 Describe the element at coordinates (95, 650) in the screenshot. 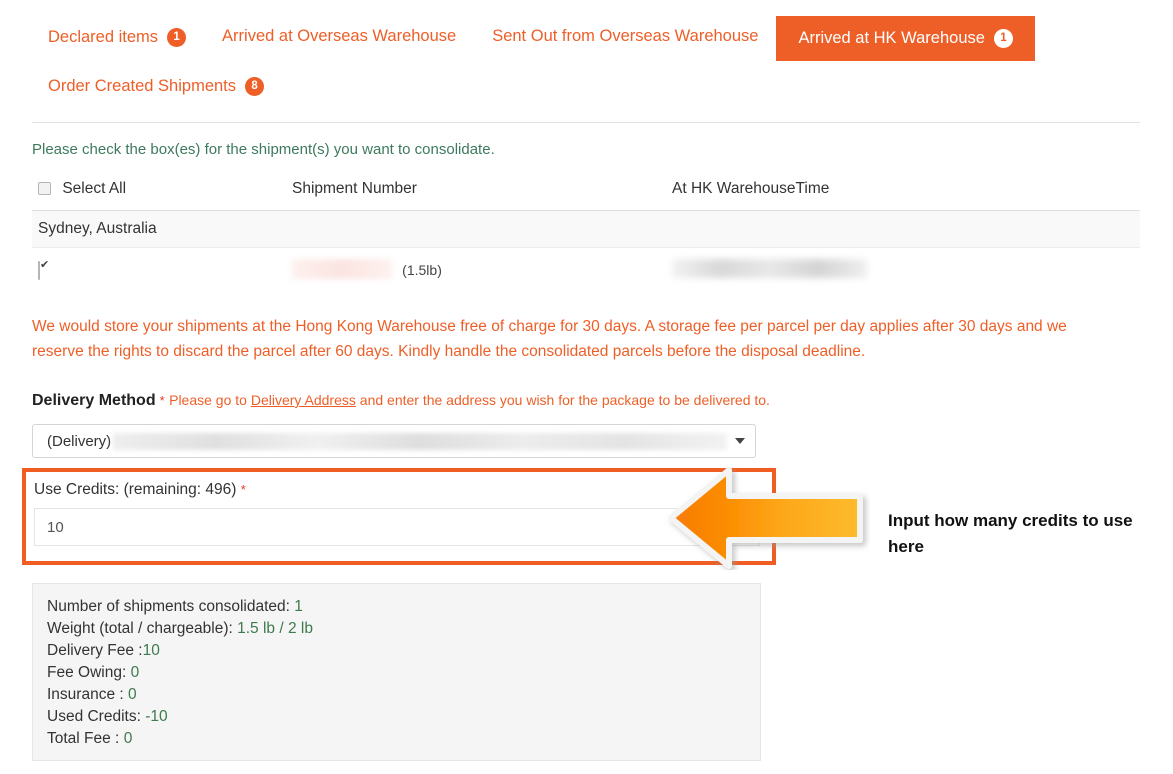

I see `summary-label: Delivery Fee :` at that location.